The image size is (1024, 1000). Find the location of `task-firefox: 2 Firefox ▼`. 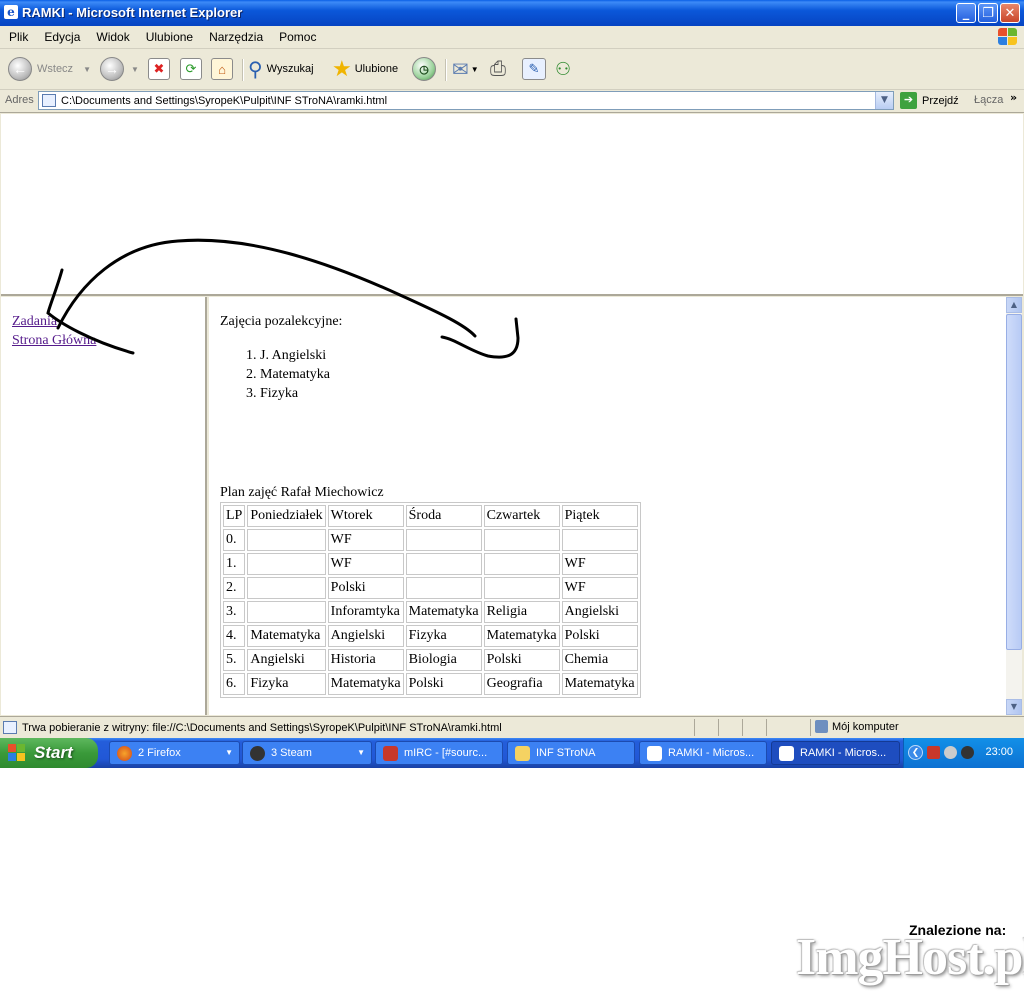

task-firefox: 2 Firefox ▼ is located at coordinates (174, 753).